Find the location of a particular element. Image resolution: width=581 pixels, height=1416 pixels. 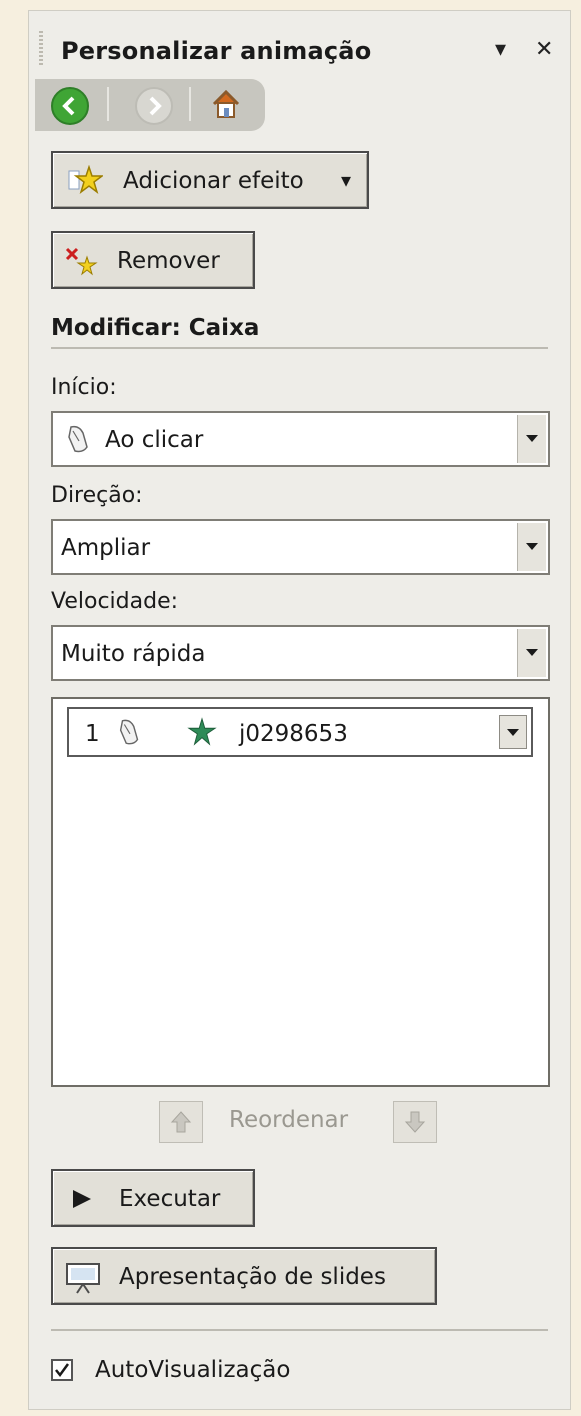

effect-options-dropdown is located at coordinates (513, 732).